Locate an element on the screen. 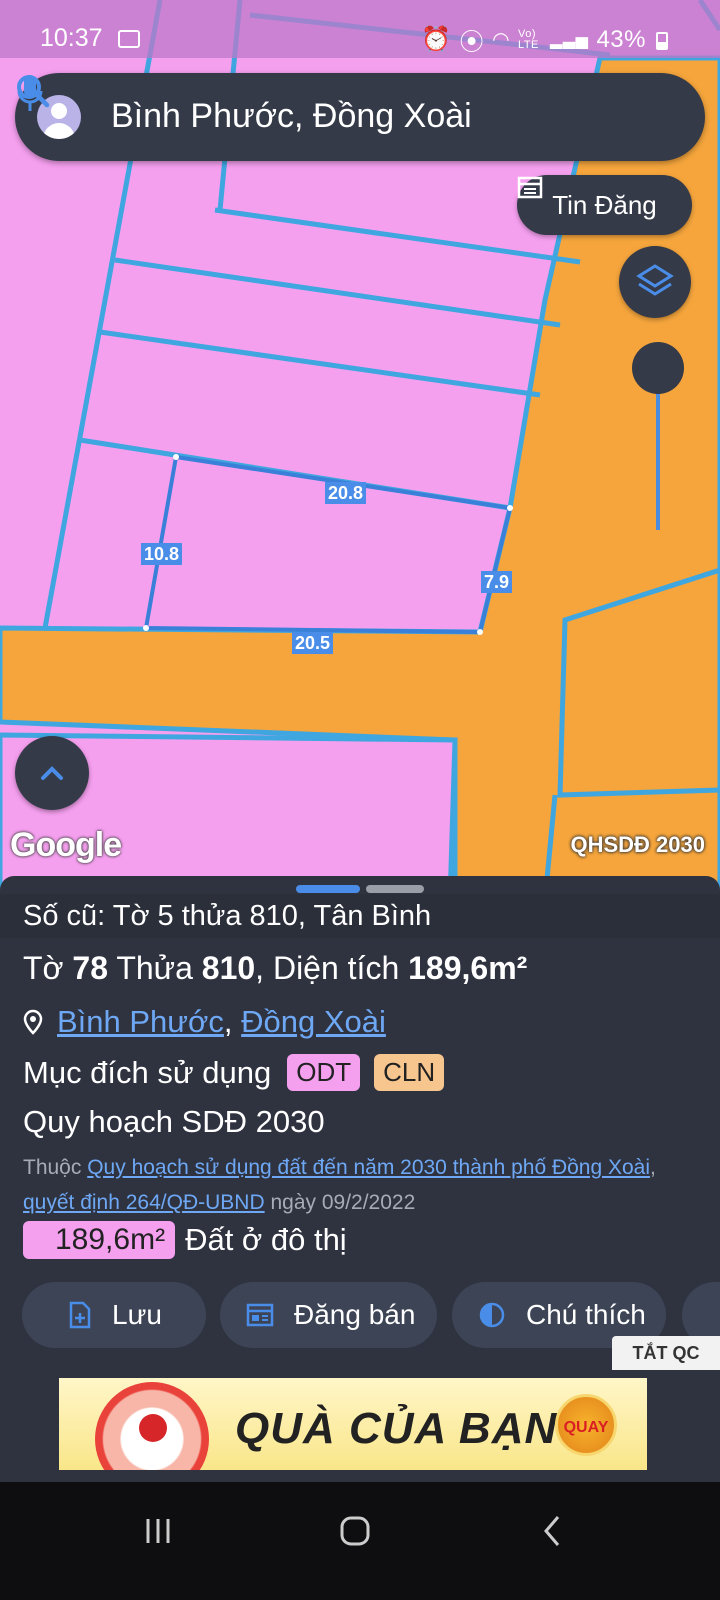  ad-text: QUÀ CỦA BẠN is located at coordinates (396, 1428).